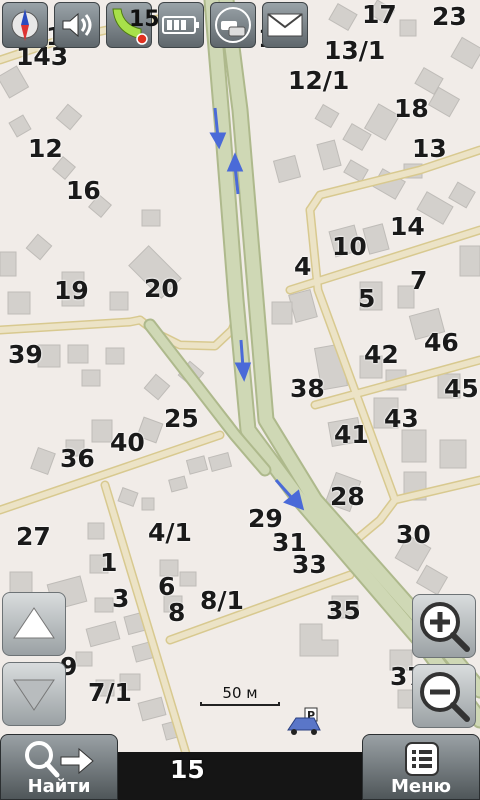 The width and height of the screenshot is (480, 800). I want to click on tilt-down-button, so click(34, 694).